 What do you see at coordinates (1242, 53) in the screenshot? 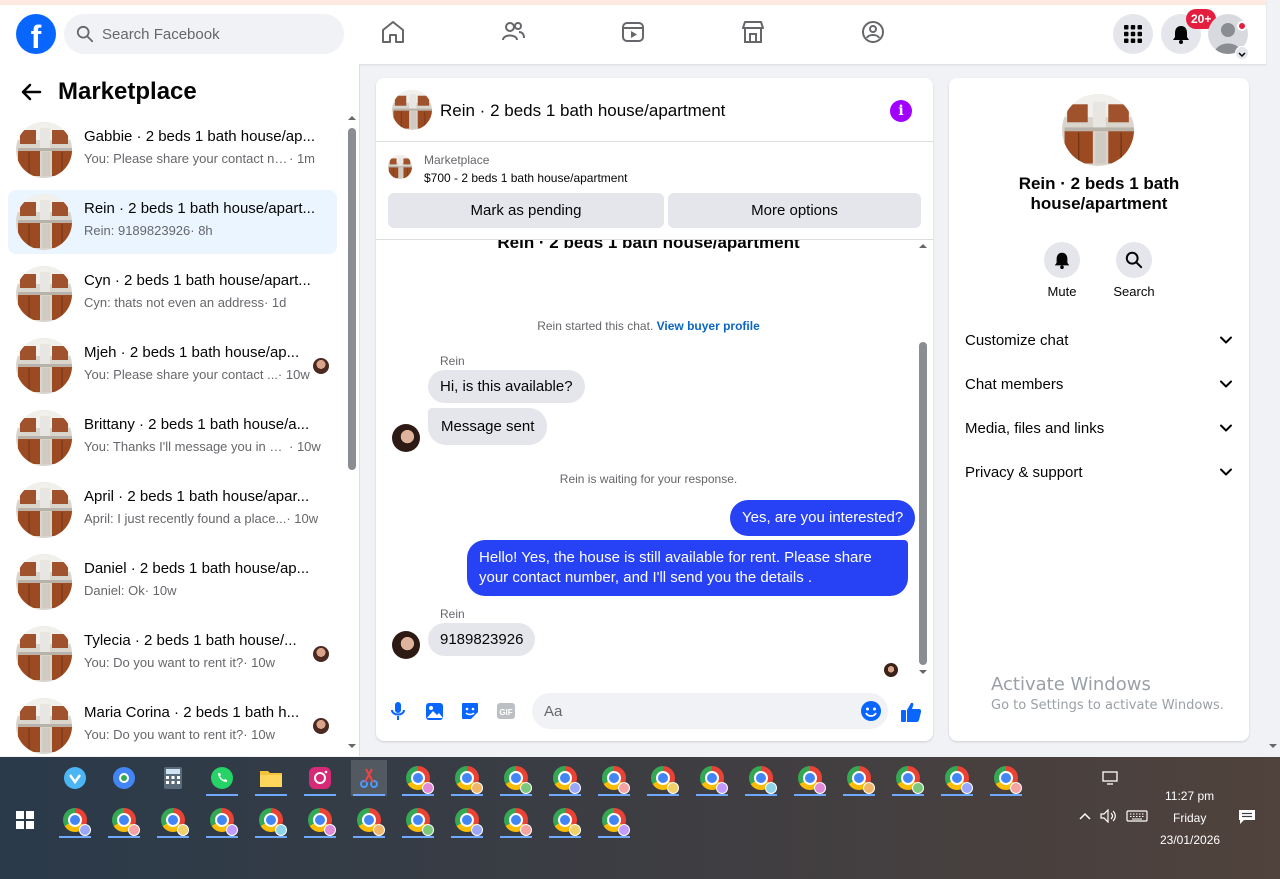
I see `account-chevron-icon` at bounding box center [1242, 53].